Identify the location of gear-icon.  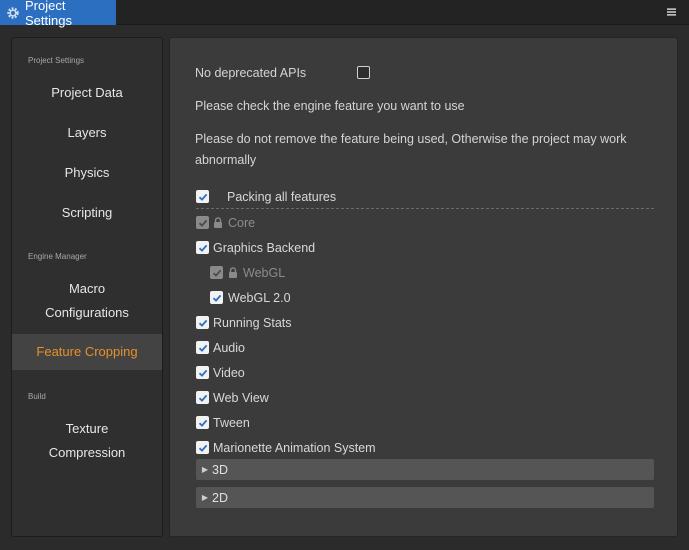
(13, 13).